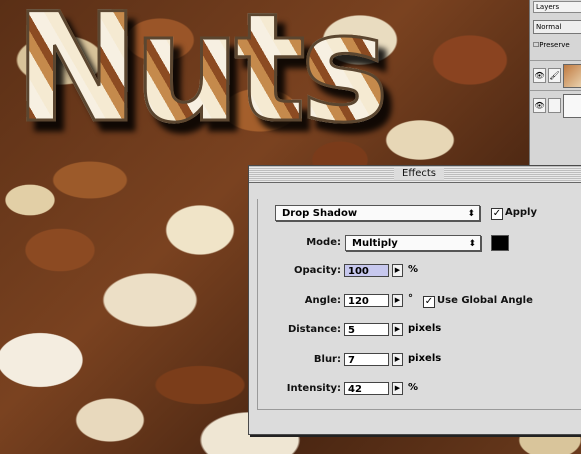 This screenshot has width=581, height=454. Describe the element at coordinates (317, 270) in the screenshot. I see `opacity-label: Opacity:` at that location.